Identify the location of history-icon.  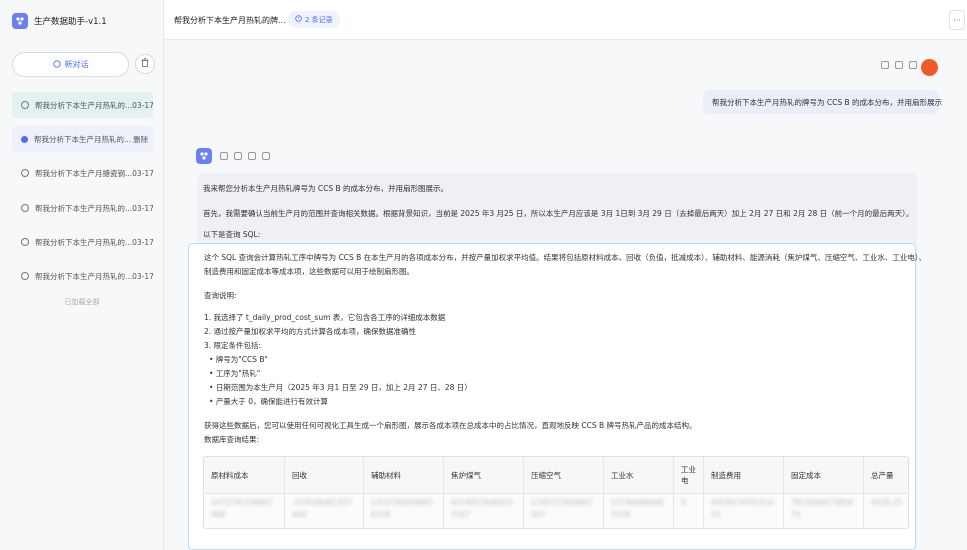
(298, 19).